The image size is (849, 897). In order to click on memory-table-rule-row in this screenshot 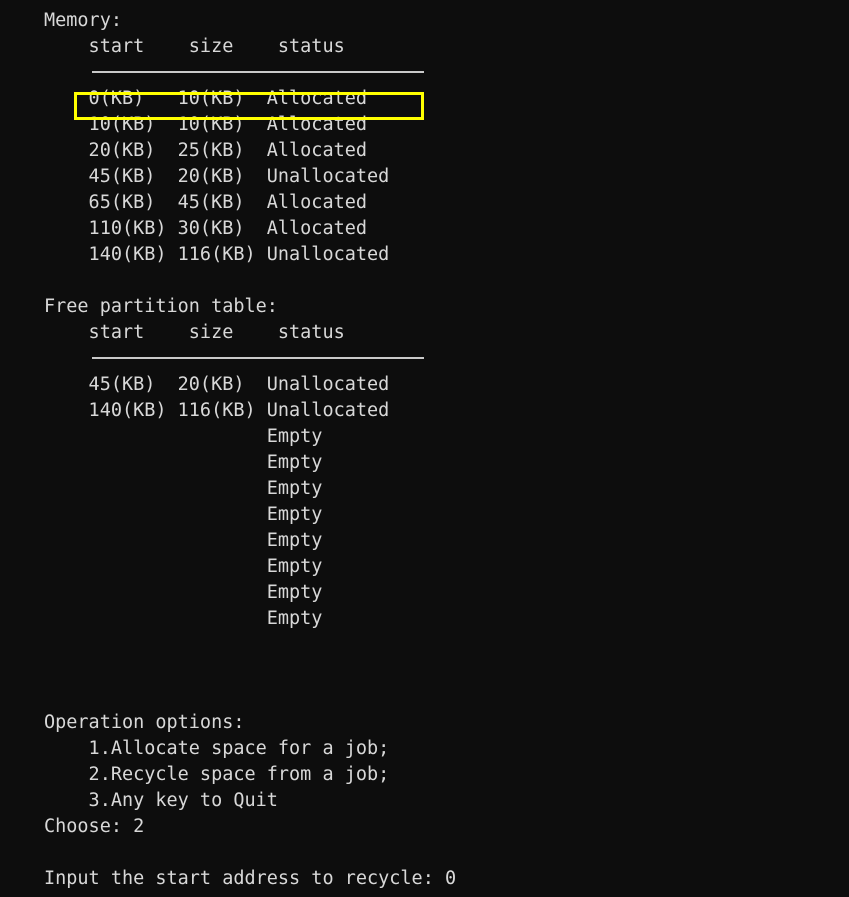, I will do `click(424, 73)`.